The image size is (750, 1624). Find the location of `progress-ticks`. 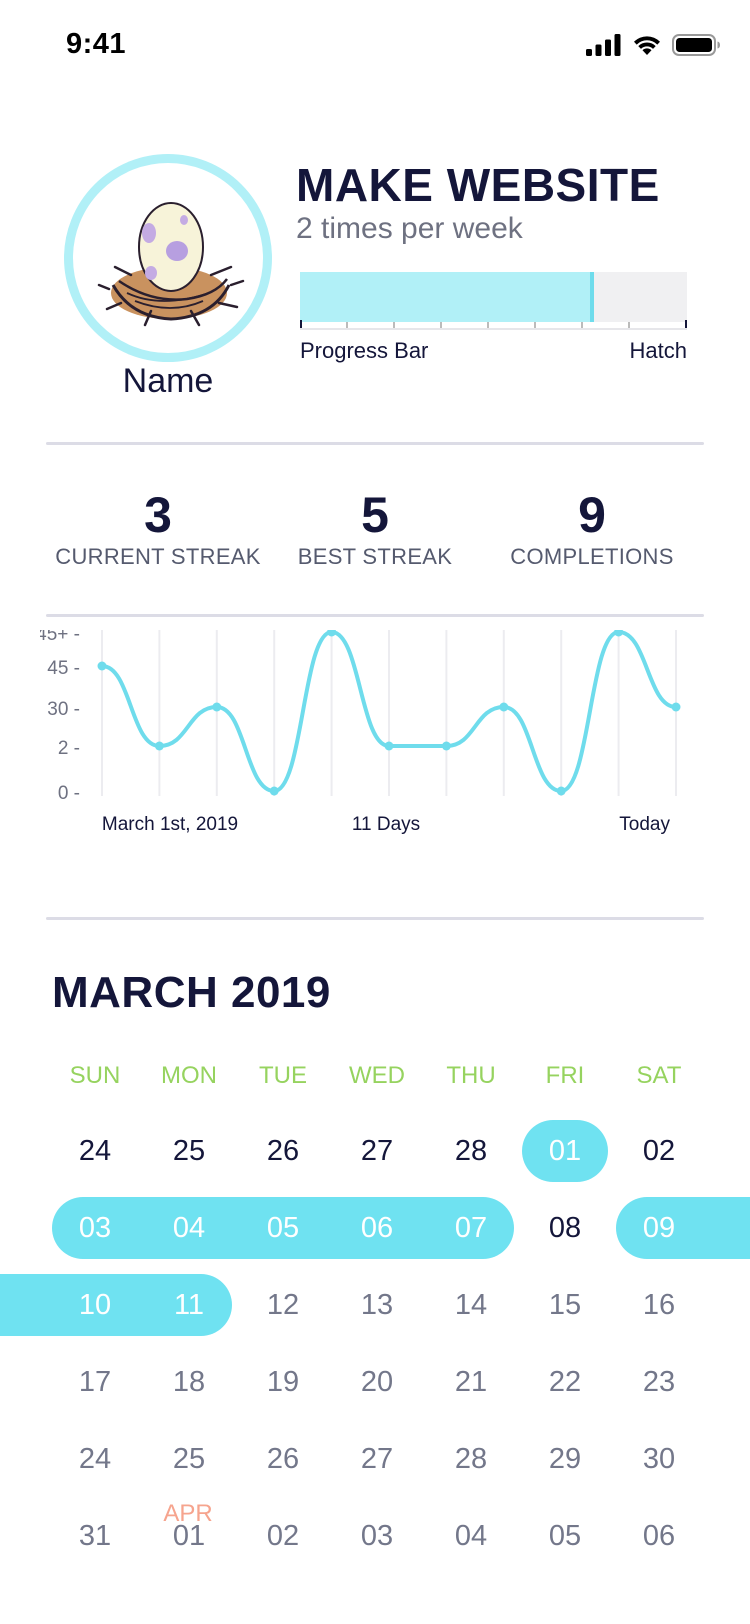

progress-ticks is located at coordinates (493, 325).